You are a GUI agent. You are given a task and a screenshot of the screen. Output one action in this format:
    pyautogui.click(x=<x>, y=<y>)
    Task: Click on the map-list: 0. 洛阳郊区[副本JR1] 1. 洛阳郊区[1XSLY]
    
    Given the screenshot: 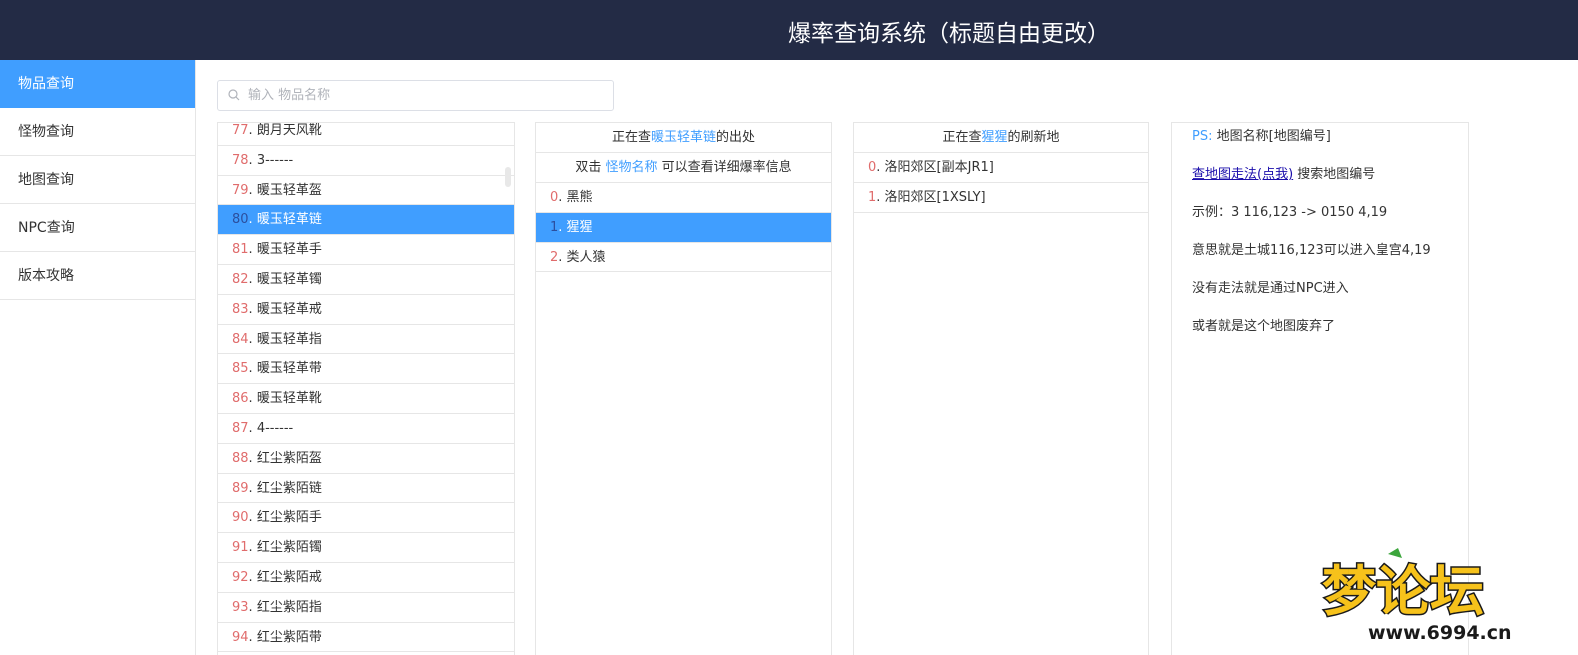 What is the action you would take?
    pyautogui.click(x=1001, y=183)
    